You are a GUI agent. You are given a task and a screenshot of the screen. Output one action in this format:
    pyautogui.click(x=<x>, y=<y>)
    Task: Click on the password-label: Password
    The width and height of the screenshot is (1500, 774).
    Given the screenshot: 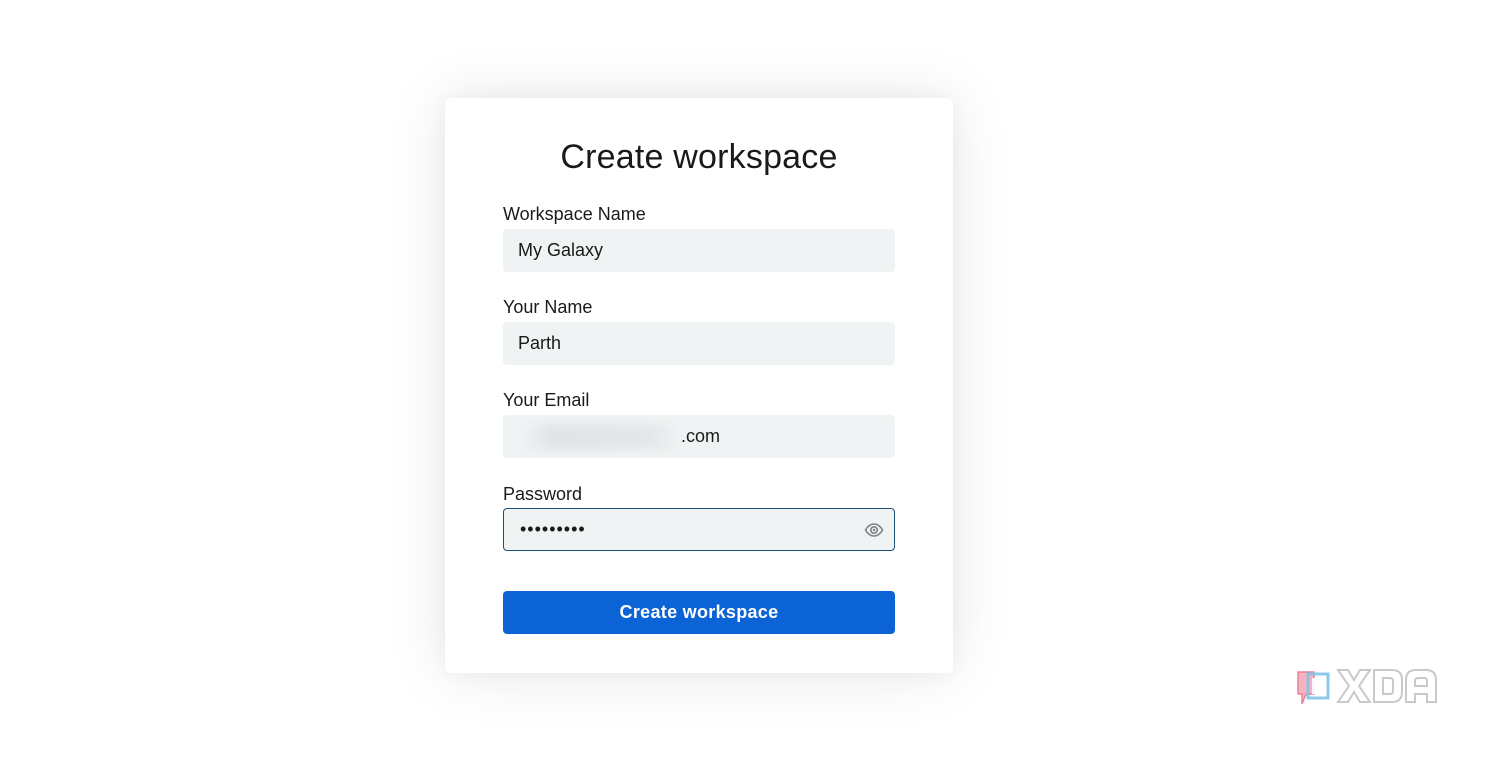 What is the action you would take?
    pyautogui.click(x=543, y=494)
    